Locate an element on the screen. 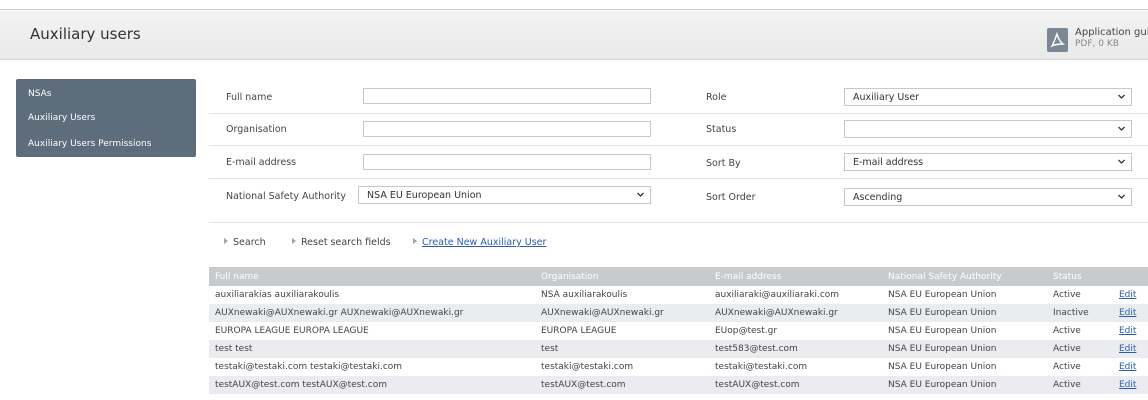 This screenshot has height=400, width=1148. cell-email: auxiliaraki@auxiliaraki.com is located at coordinates (777, 295).